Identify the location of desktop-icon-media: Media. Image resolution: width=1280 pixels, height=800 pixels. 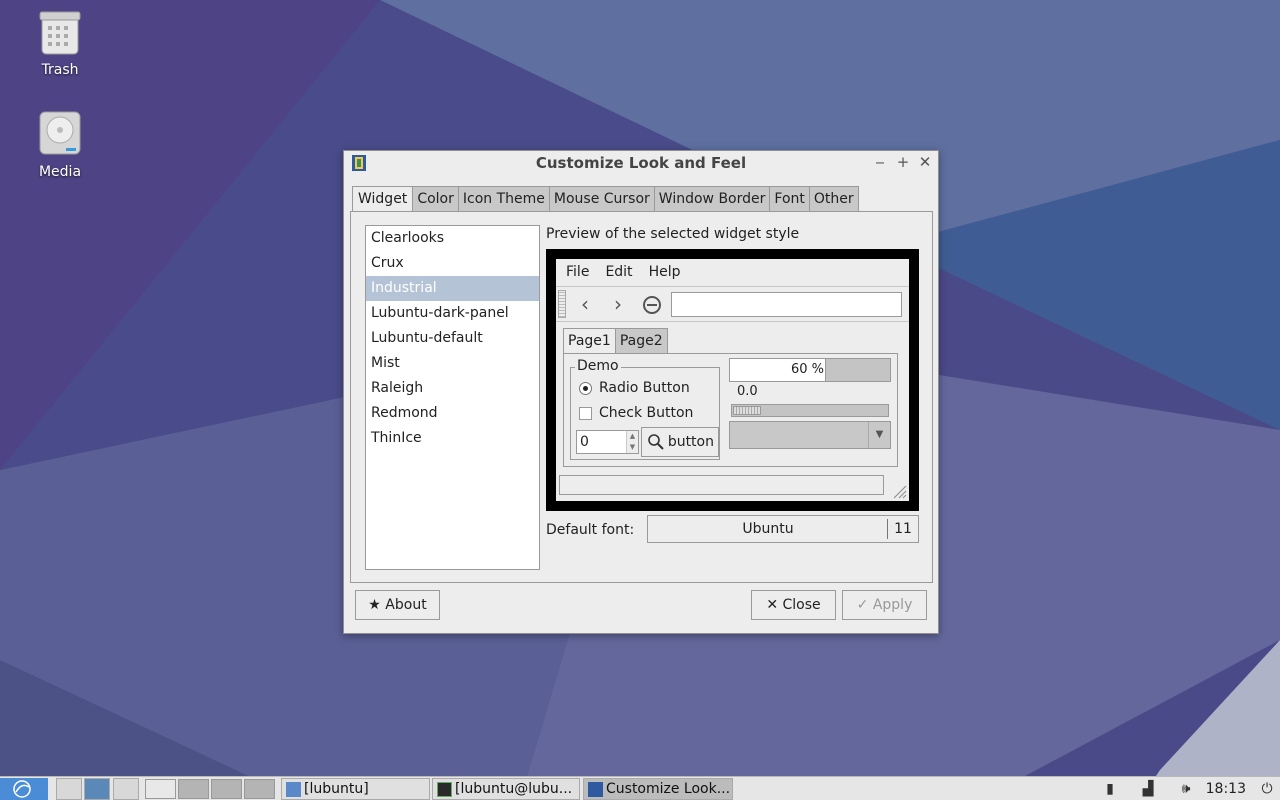
(60, 145).